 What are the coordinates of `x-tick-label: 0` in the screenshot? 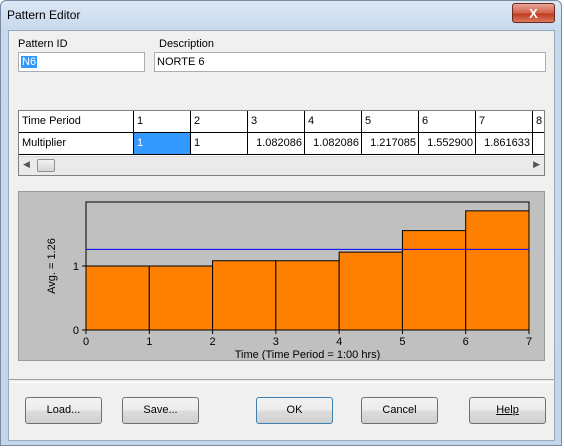 It's located at (86, 342).